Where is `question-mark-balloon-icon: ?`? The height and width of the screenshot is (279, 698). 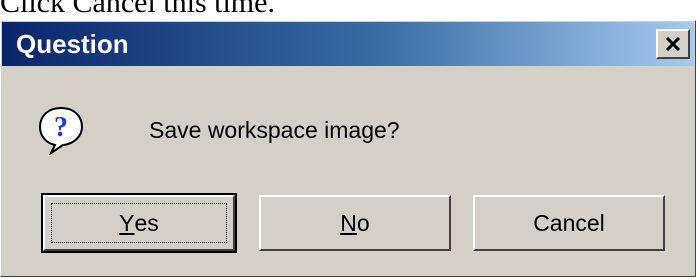 question-mark-balloon-icon: ? is located at coordinates (61, 130).